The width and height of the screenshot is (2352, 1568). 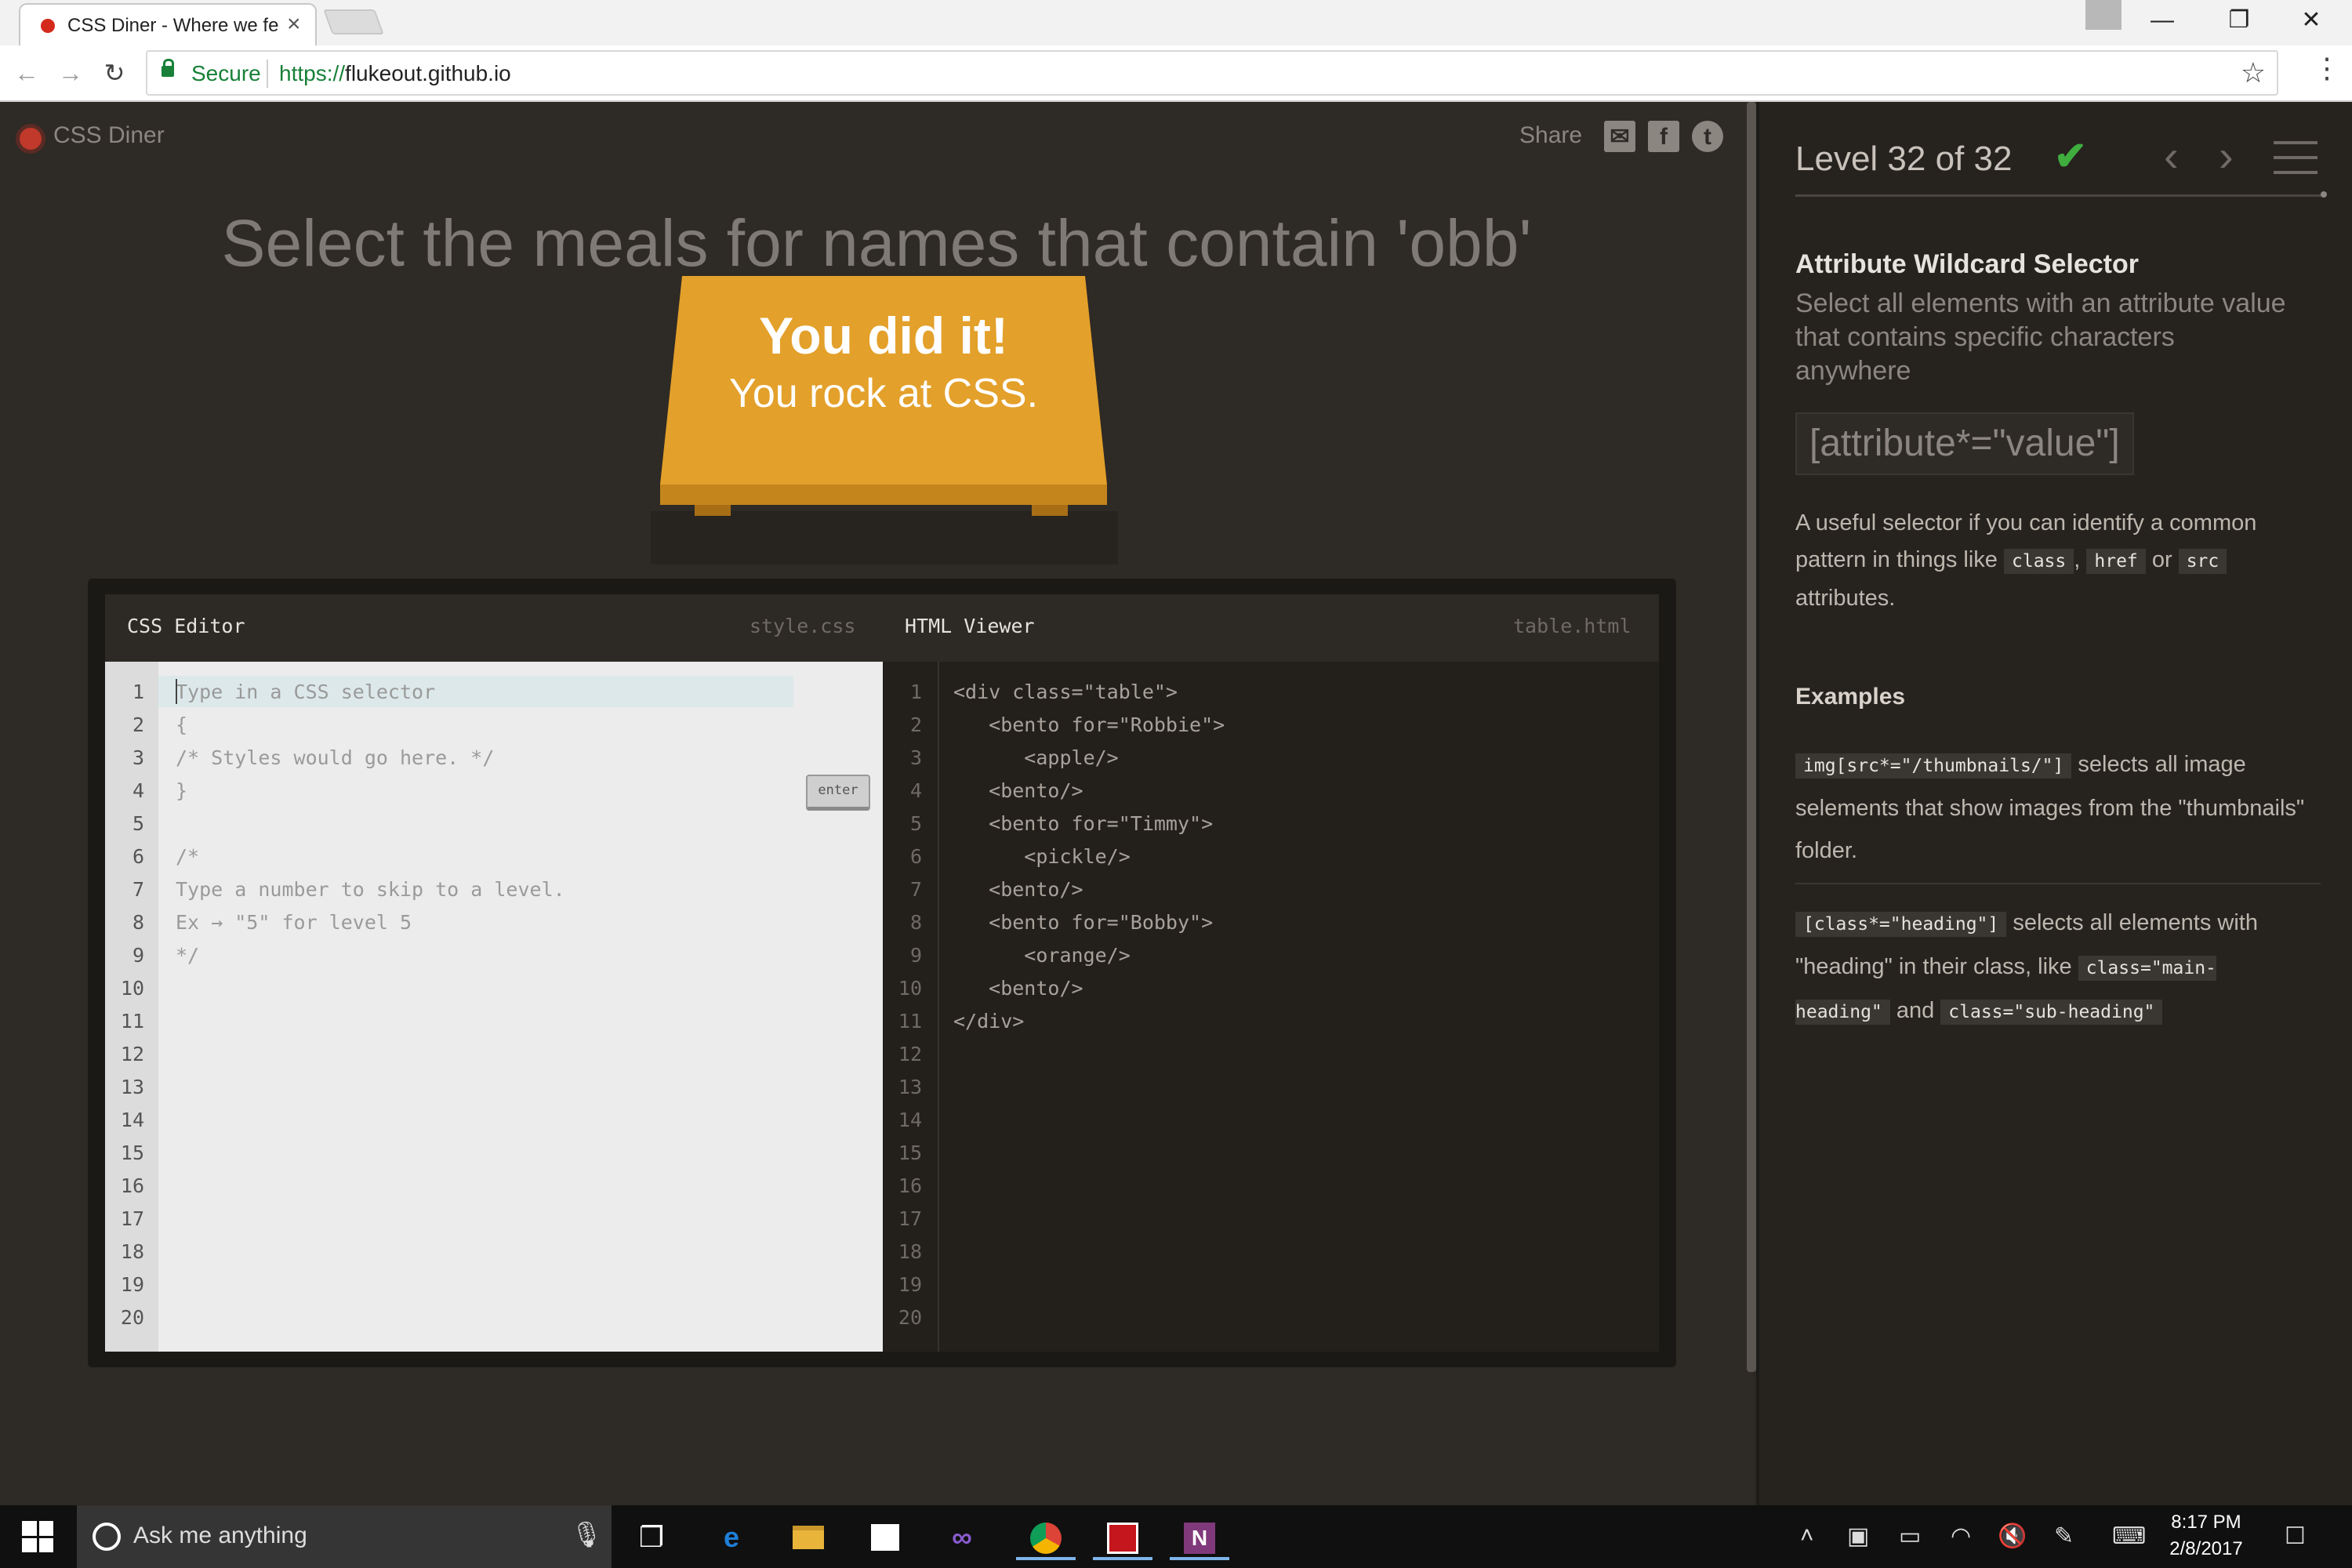 What do you see at coordinates (305, 692) in the screenshot?
I see `css-selector-input: Type in a CSS selector` at bounding box center [305, 692].